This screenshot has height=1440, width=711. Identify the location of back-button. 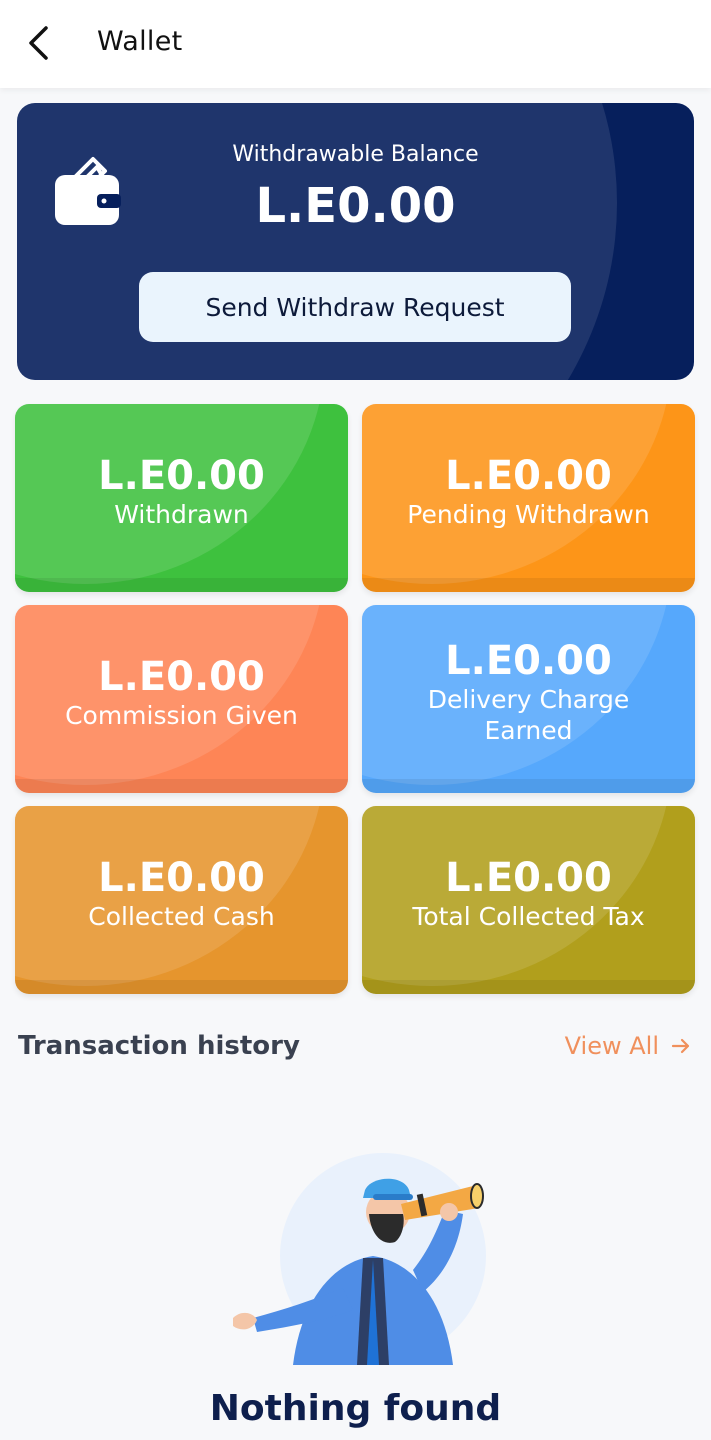
(39, 43).